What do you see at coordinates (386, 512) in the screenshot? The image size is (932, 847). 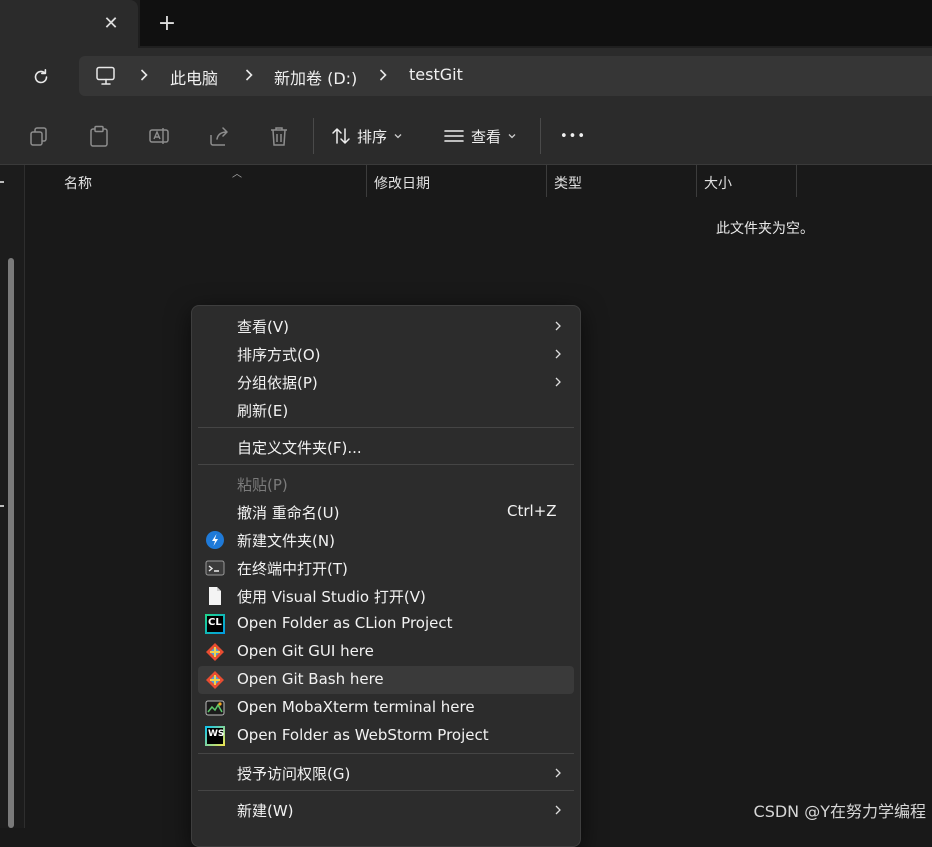 I see `menu-item-undo-rename: 撤消 重命名(U) Ctrl+Z` at bounding box center [386, 512].